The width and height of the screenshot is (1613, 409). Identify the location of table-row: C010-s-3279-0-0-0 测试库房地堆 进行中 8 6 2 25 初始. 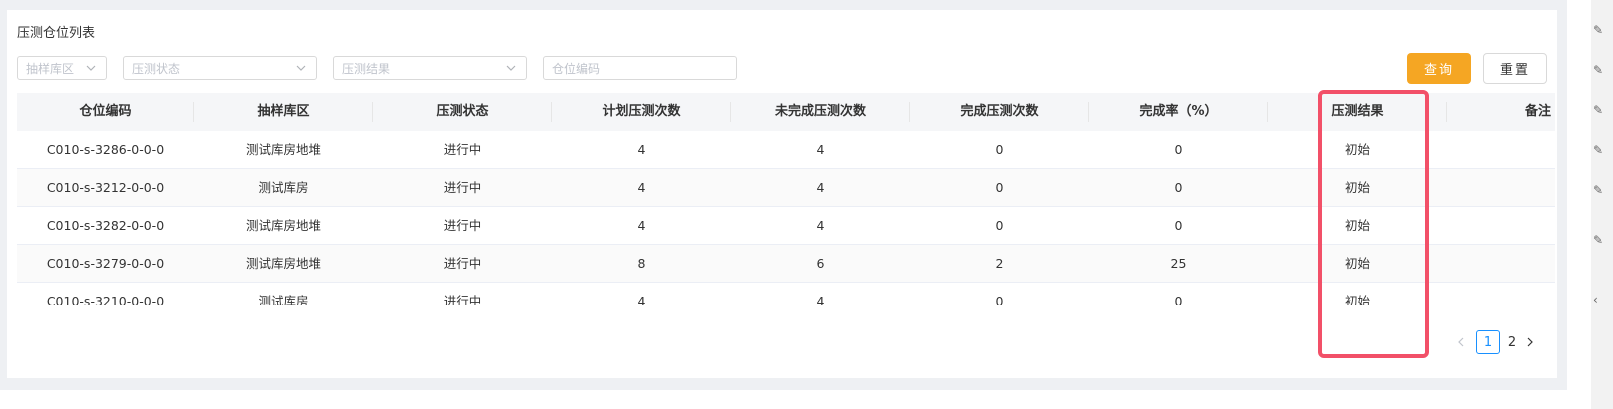
(786, 264).